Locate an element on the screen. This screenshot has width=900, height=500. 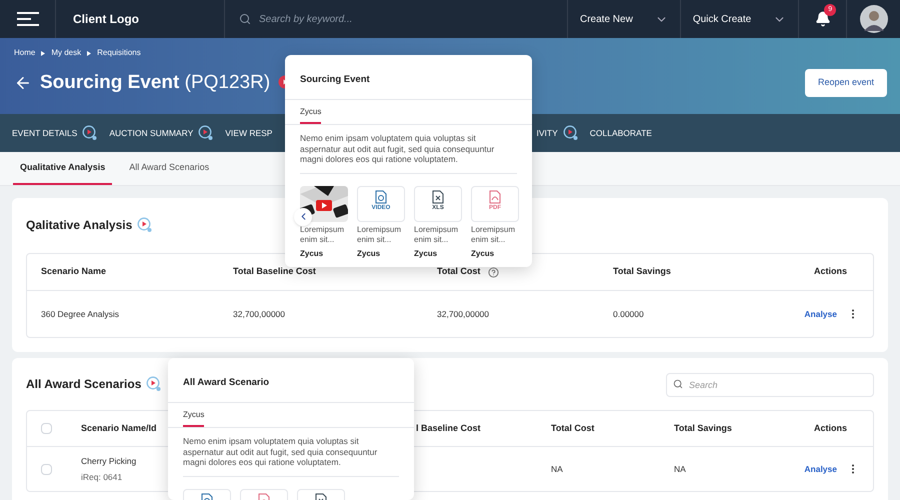
nav-tab: IVITY is located at coordinates (557, 133).